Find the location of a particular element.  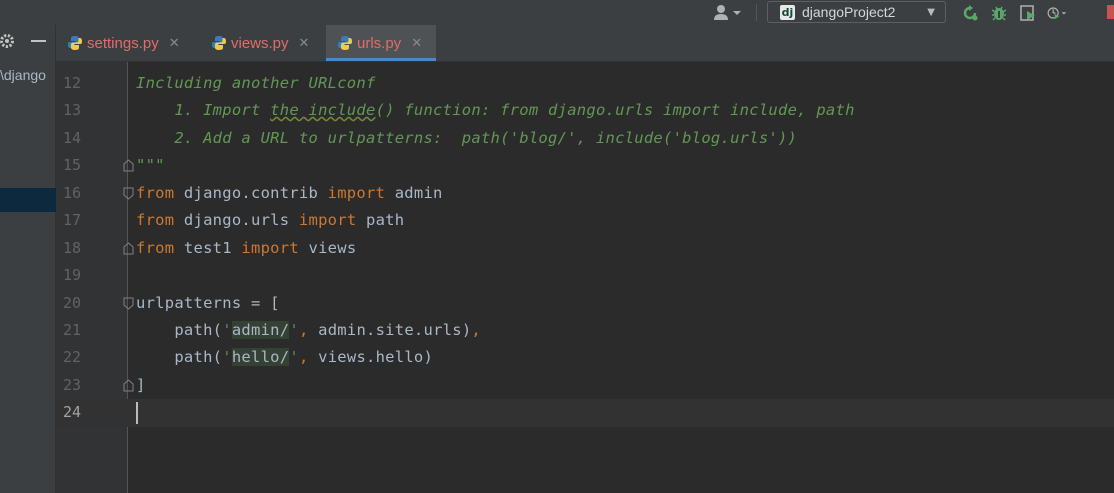

code-line: 17 from django.urls import path is located at coordinates (557, 220).